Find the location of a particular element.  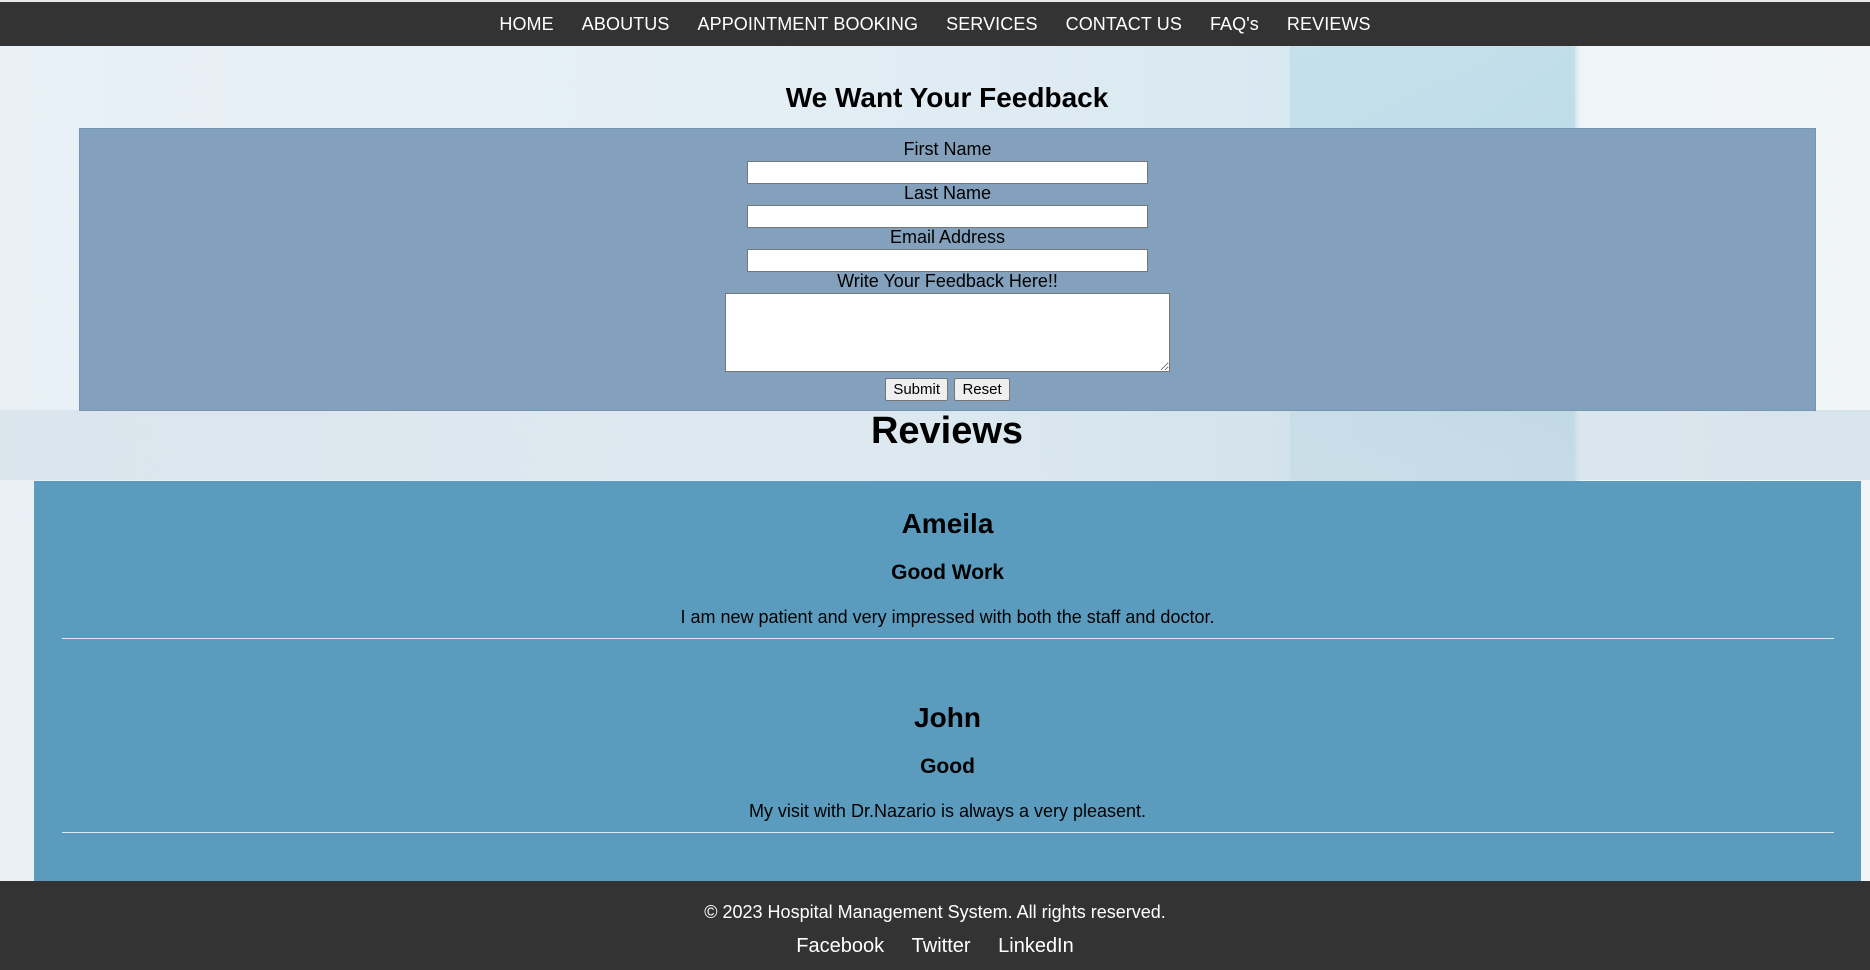

feedback-heading: We Want Your Feedback is located at coordinates (947, 97).